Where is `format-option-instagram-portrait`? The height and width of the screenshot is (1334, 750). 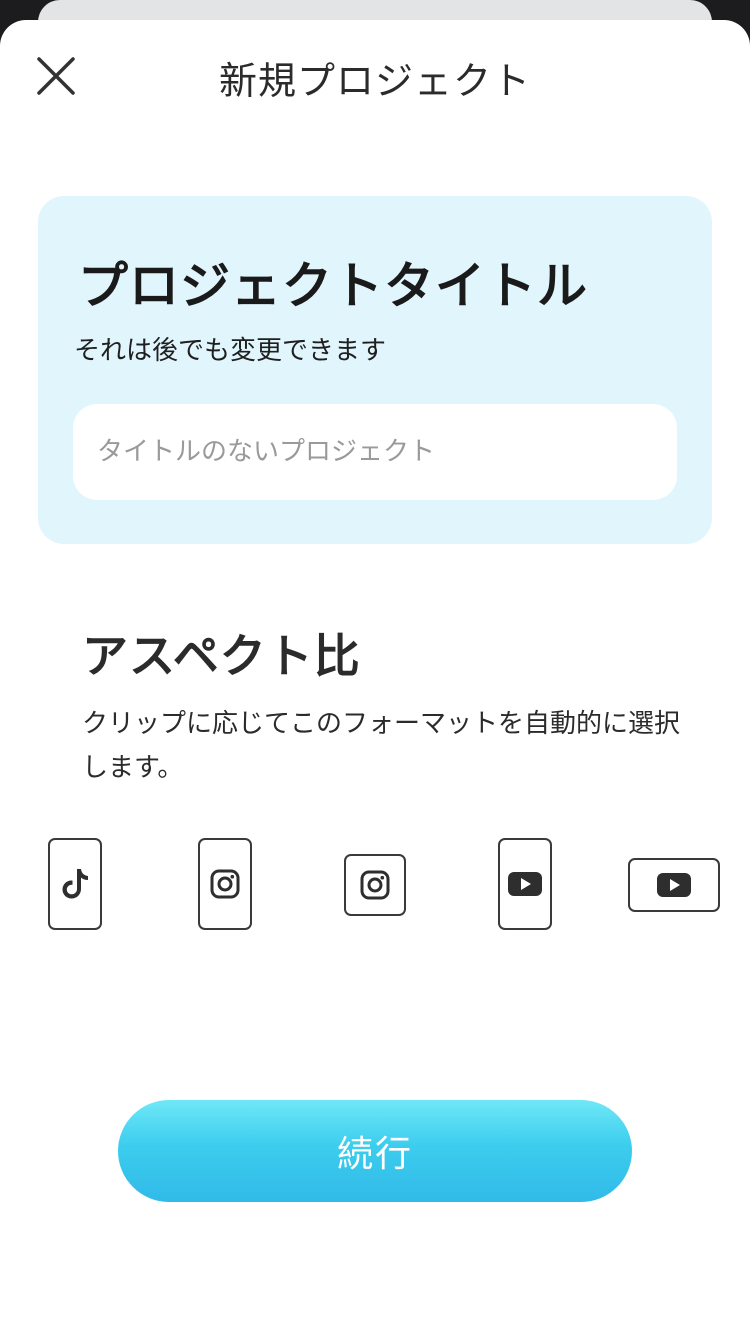
format-option-instagram-portrait is located at coordinates (225, 884).